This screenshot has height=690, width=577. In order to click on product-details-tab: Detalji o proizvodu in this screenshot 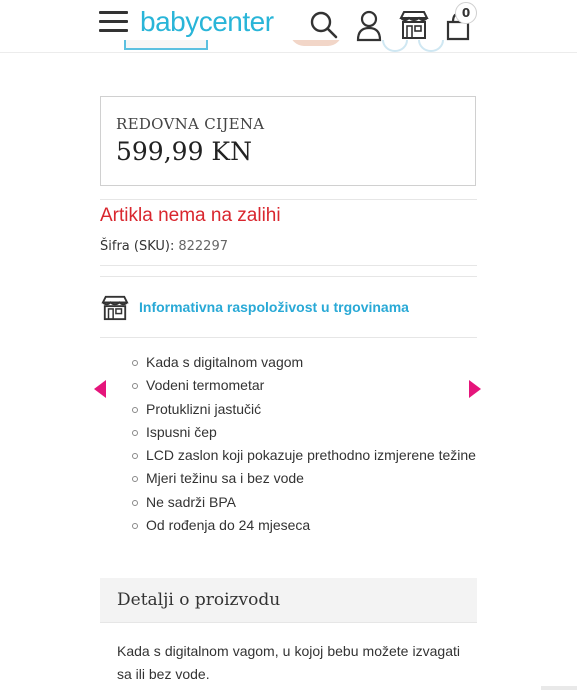, I will do `click(288, 600)`.